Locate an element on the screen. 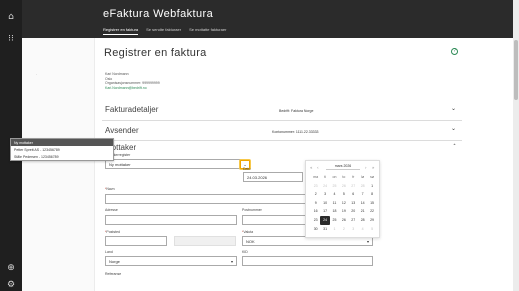 This screenshot has height=291, width=519. apps-grid-icon: ⁝⁝ is located at coordinates (11, 39).